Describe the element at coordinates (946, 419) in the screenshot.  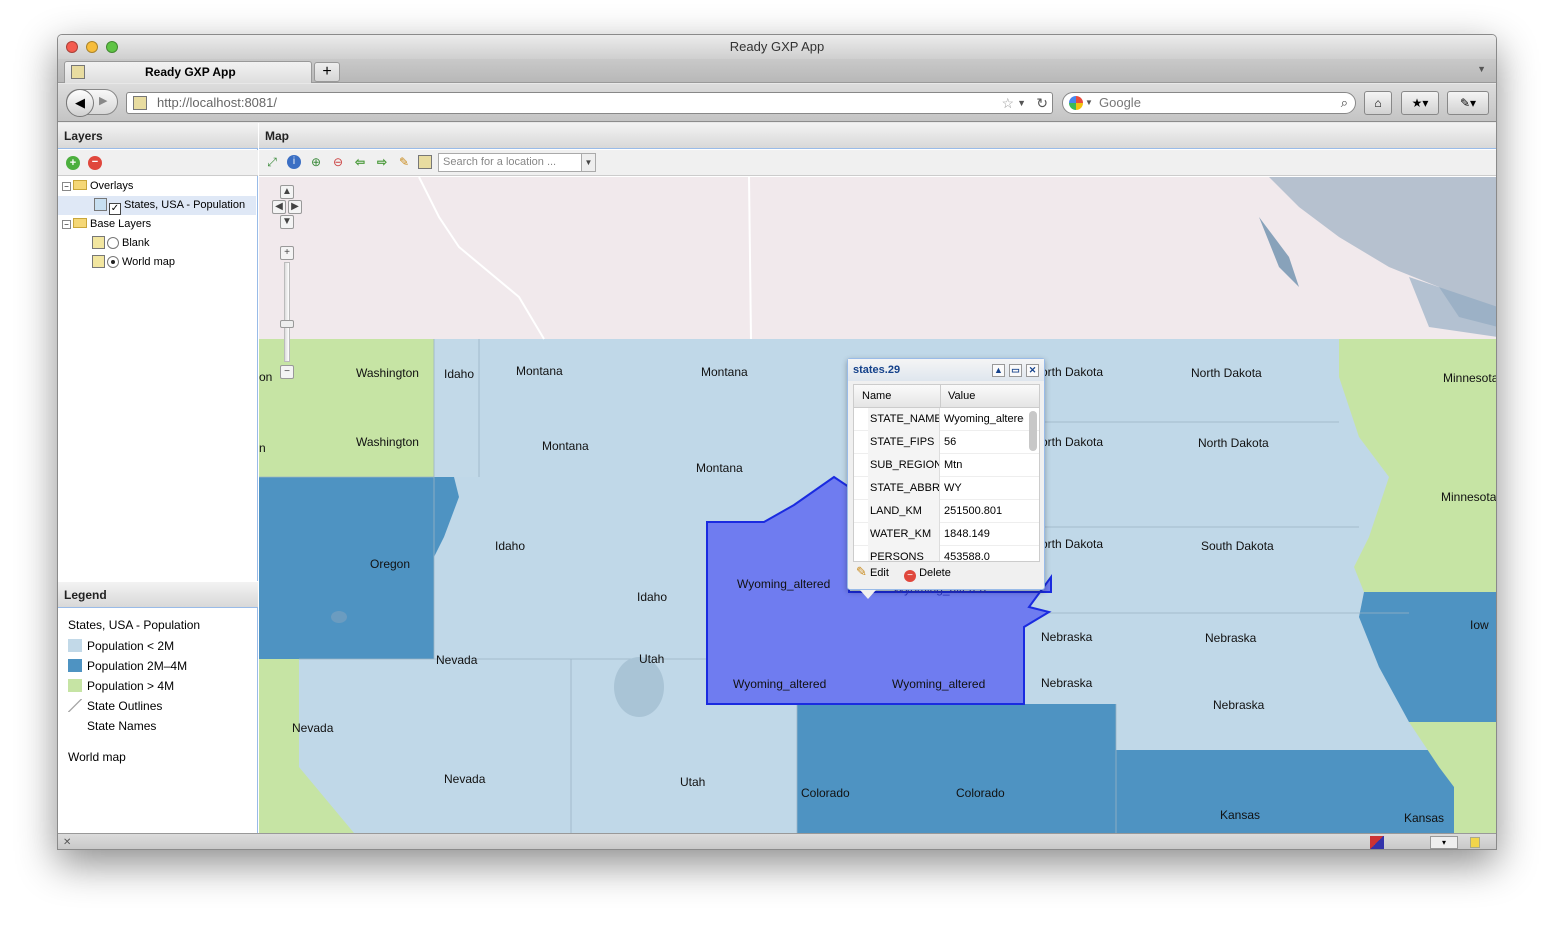
I see `grid-row: STATE_NAME Wyoming_altered` at that location.